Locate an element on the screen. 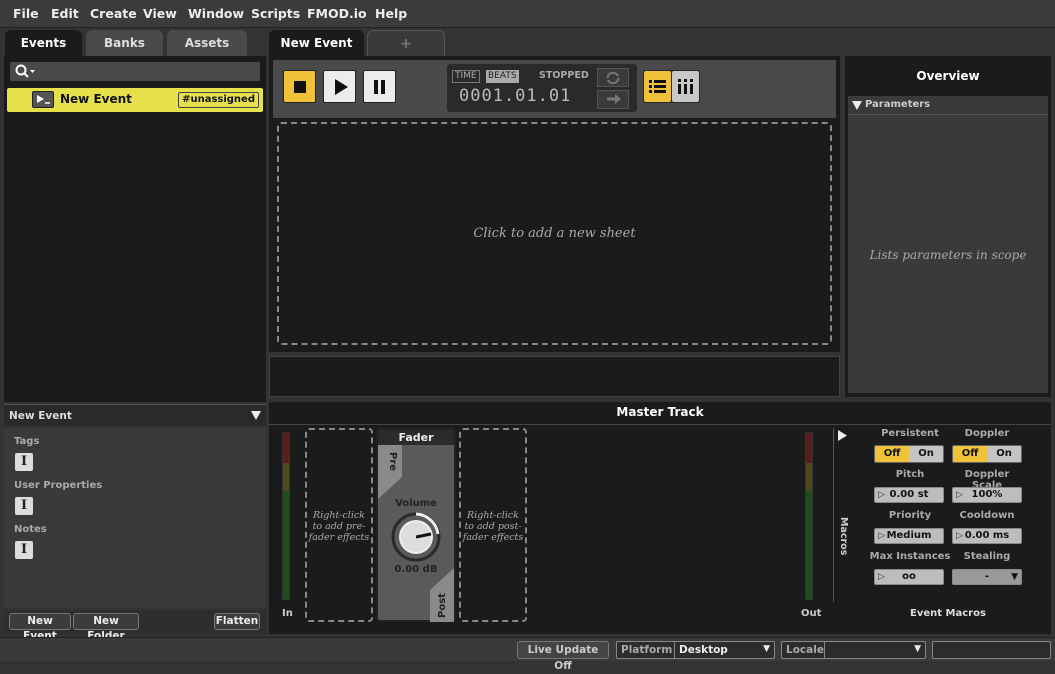 The width and height of the screenshot is (1055, 674). doppler-on: On is located at coordinates (1004, 454).